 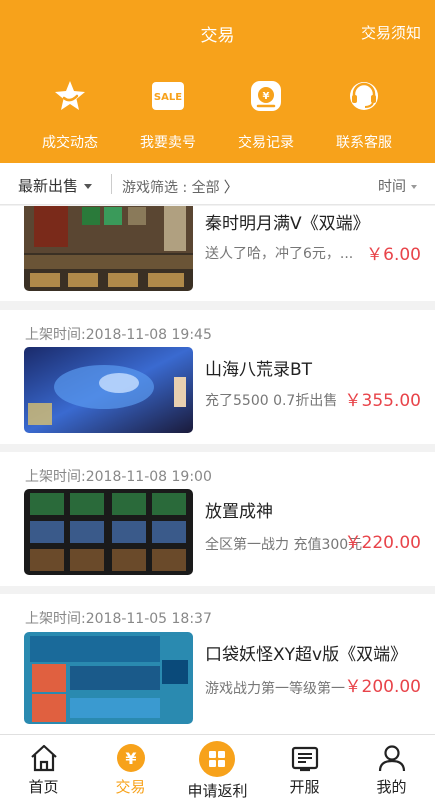 What do you see at coordinates (304, 787) in the screenshot?
I see `tab-label: 开服` at bounding box center [304, 787].